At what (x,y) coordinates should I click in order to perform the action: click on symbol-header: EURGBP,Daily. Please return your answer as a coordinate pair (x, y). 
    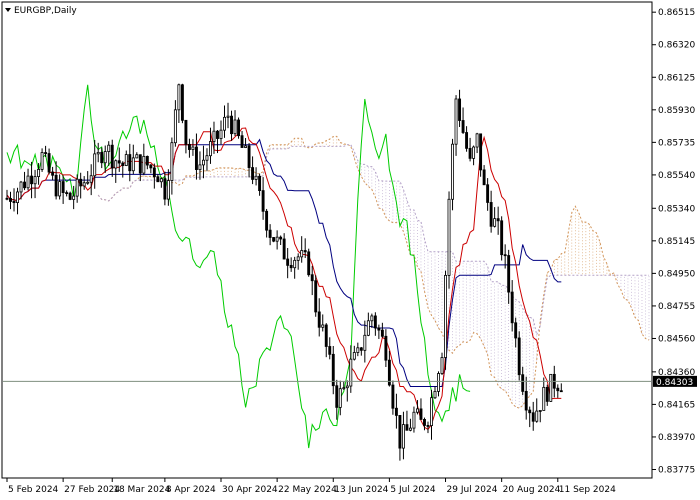
    Looking at the image, I should click on (41, 11).